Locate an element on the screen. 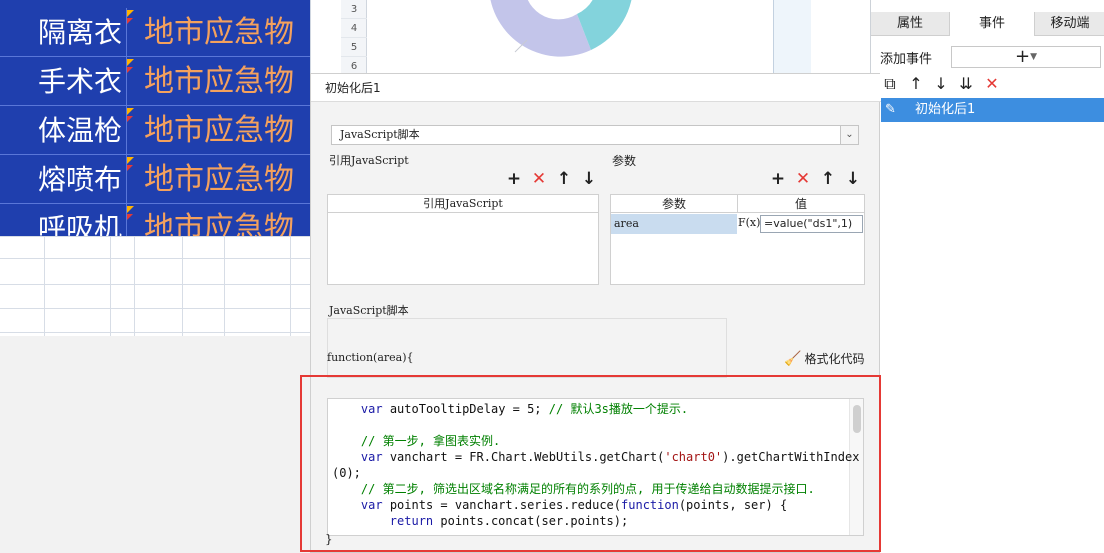  format-code-label: 格式化代码 is located at coordinates (834, 359).